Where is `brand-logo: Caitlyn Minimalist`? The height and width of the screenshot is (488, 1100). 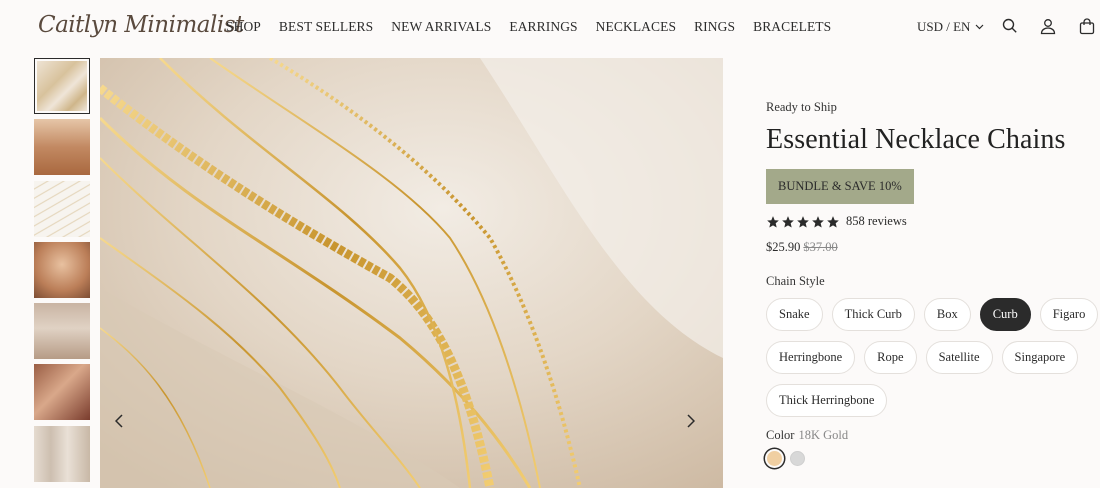
brand-logo: Caitlyn Minimalist is located at coordinates (141, 25).